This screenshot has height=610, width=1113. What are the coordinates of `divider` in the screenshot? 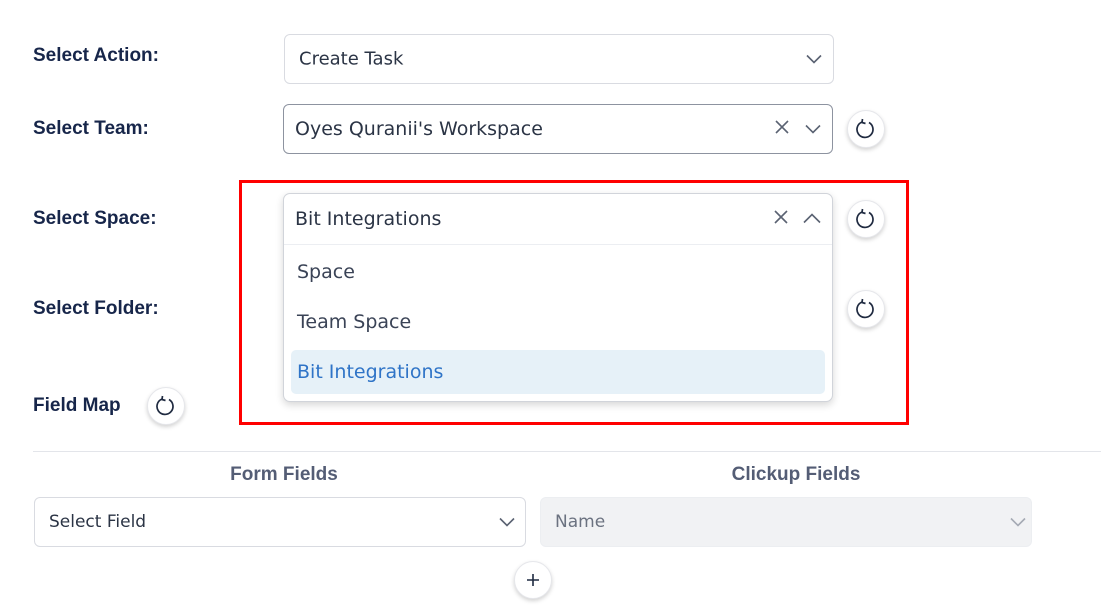 It's located at (567, 451).